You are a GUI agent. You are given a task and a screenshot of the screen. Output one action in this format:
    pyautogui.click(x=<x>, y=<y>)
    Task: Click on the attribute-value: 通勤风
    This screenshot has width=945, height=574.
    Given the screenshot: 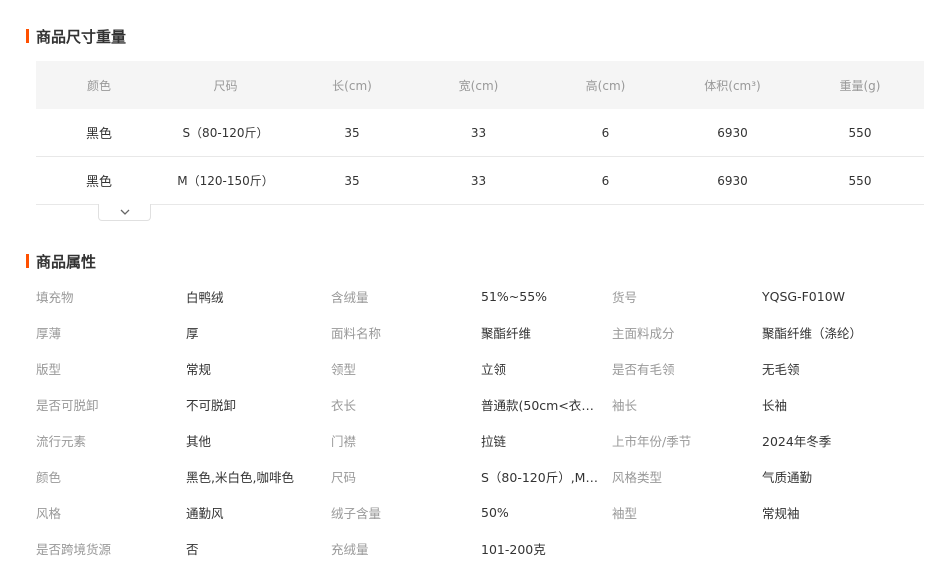 What is the action you would take?
    pyautogui.click(x=205, y=513)
    